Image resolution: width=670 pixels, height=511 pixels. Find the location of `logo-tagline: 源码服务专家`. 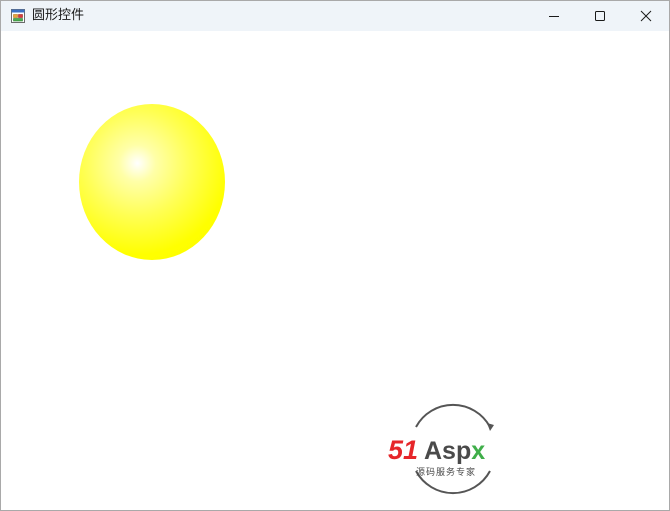

logo-tagline: 源码服务专家 is located at coordinates (446, 472).